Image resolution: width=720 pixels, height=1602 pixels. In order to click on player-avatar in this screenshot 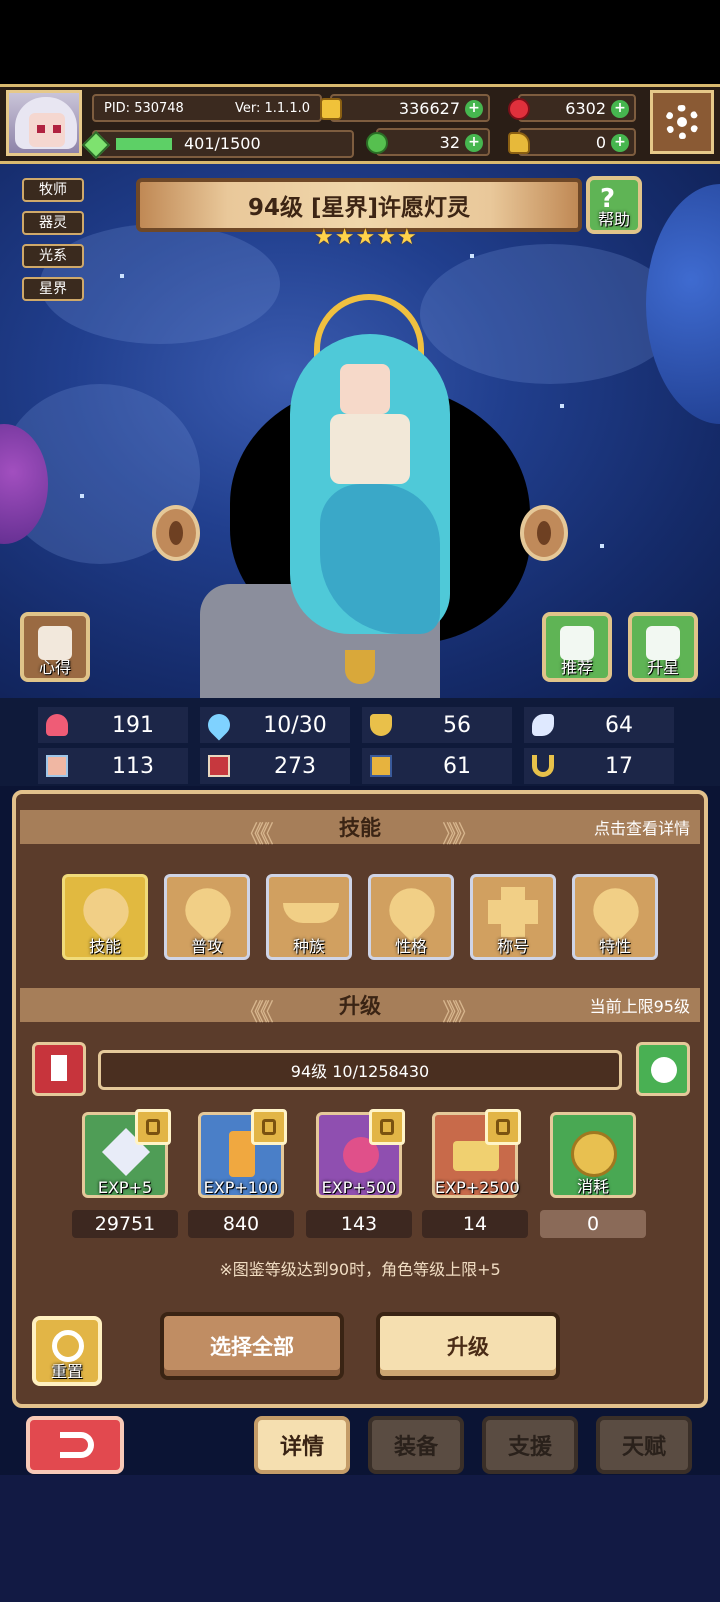, I will do `click(44, 123)`.